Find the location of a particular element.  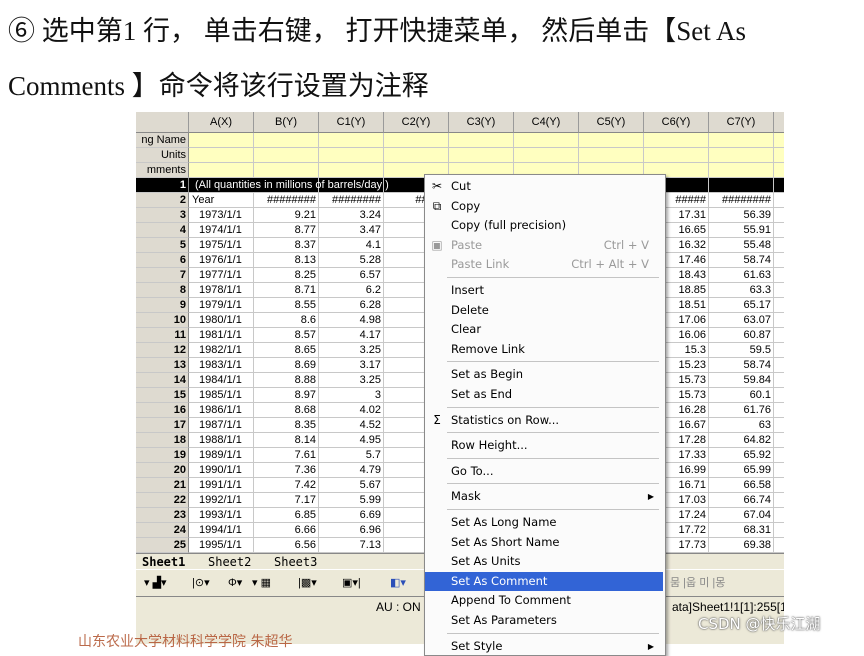

menu-item-mask: Mask ▶ is located at coordinates (544, 496).